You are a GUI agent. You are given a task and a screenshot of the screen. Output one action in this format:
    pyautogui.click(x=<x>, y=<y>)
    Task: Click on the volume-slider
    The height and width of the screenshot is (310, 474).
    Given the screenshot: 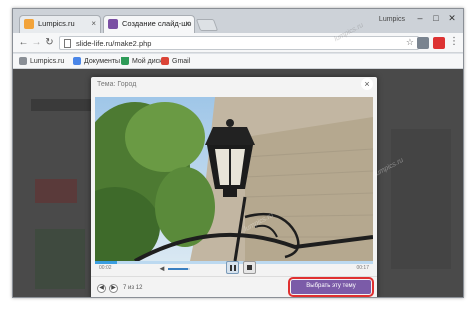 What is the action you would take?
    pyautogui.click(x=179, y=269)
    